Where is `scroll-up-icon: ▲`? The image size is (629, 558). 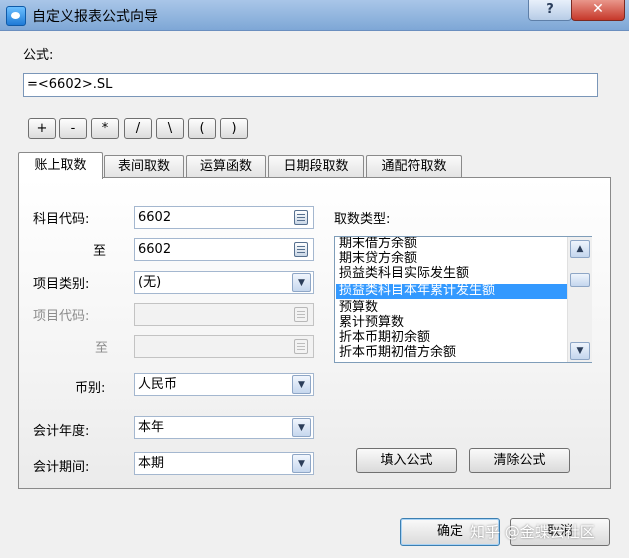 scroll-up-icon: ▲ is located at coordinates (580, 249).